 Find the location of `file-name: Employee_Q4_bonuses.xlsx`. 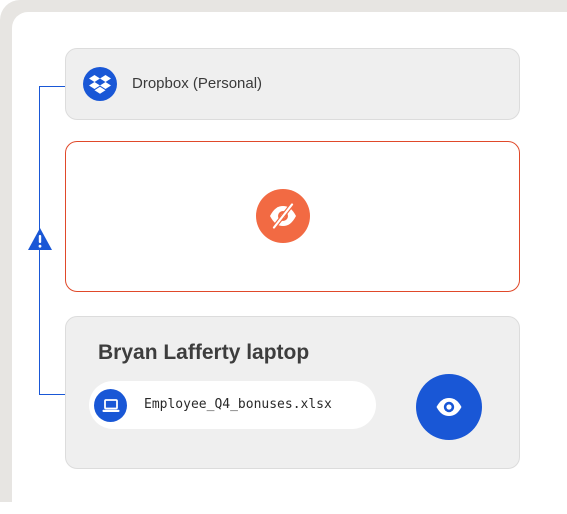

file-name: Employee_Q4_bonuses.xlsx is located at coordinates (238, 404).